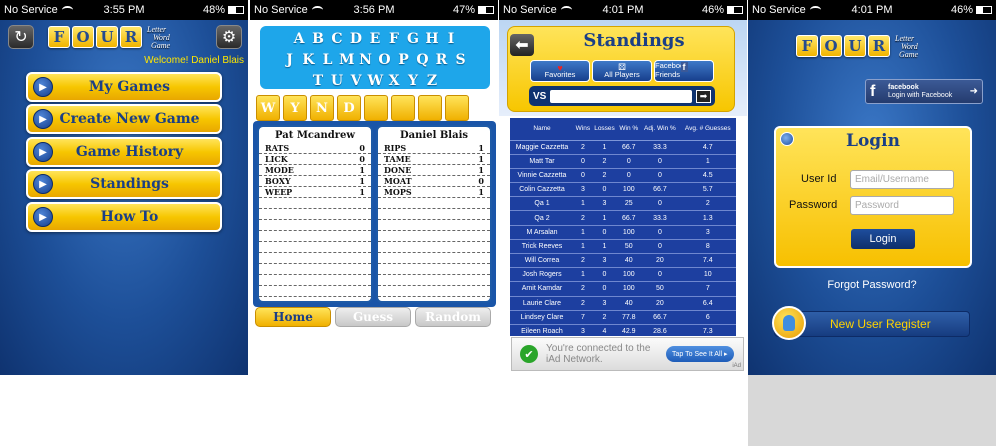 This screenshot has width=997, height=446. I want to click on letter-key: M, so click(347, 60).